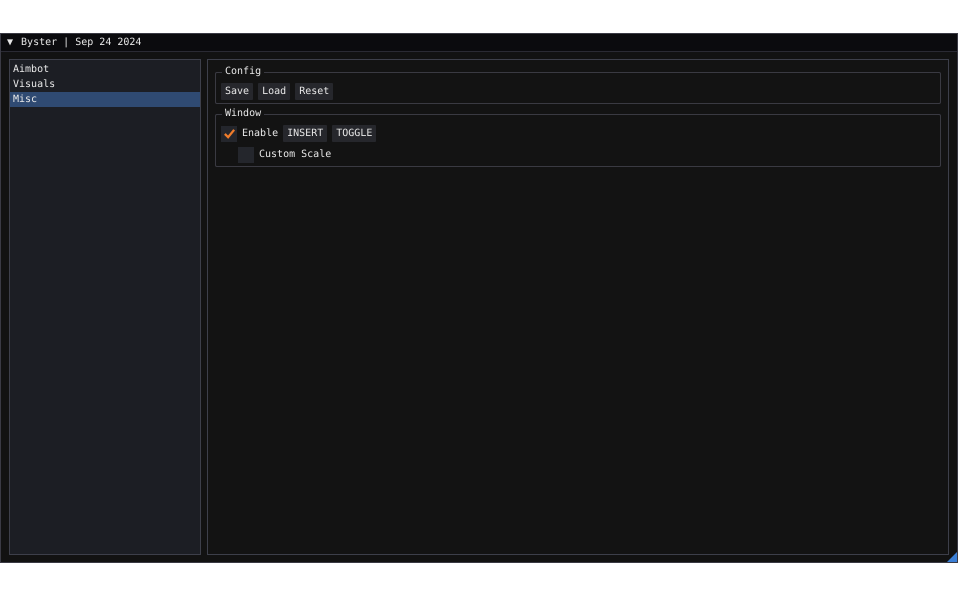 This screenshot has width=960, height=596. I want to click on button: Load, so click(274, 91).